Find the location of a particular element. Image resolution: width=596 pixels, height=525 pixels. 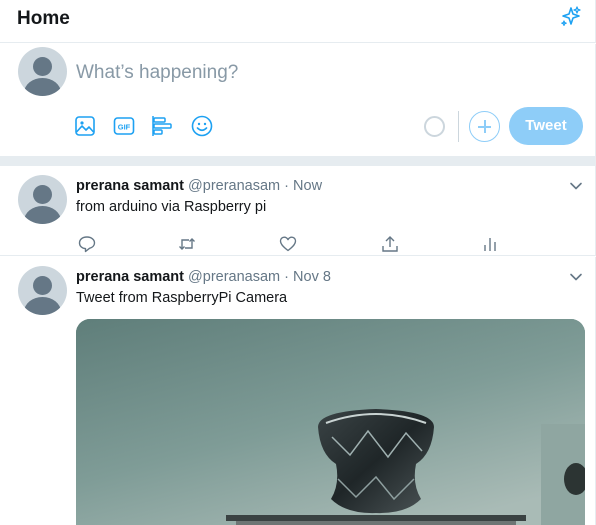

analytics-icon is located at coordinates (490, 244).